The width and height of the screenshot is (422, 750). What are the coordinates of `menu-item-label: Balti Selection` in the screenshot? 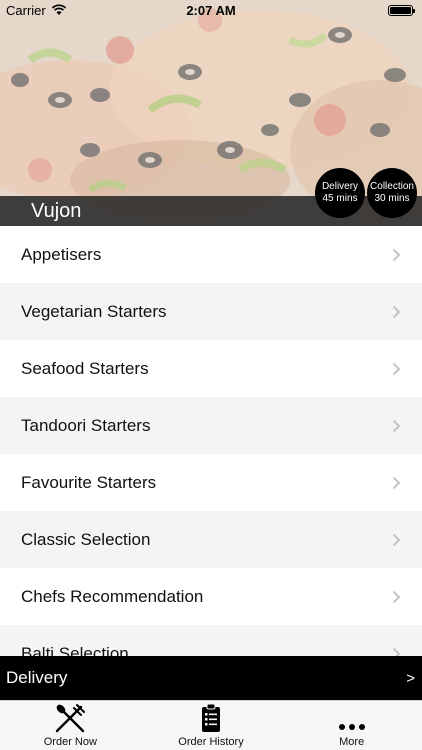 It's located at (75, 650).